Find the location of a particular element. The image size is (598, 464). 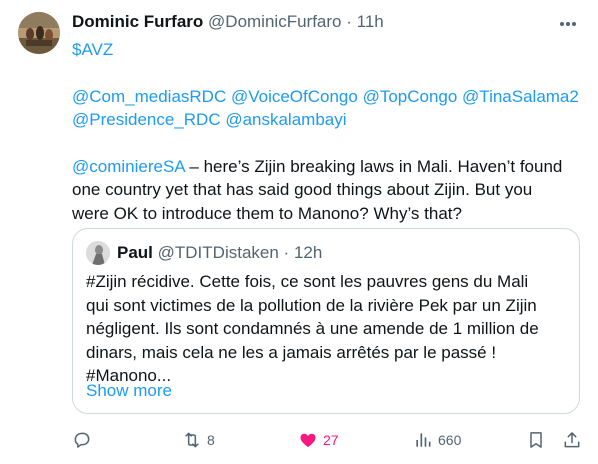

reply-icon is located at coordinates (82, 440).